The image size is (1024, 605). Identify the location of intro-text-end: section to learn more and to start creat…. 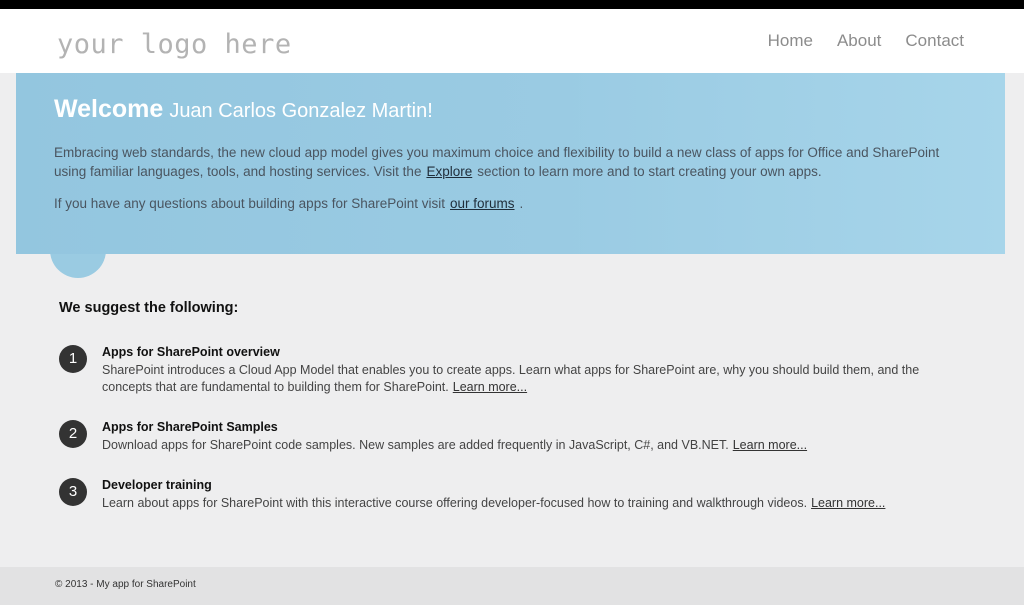
(649, 171).